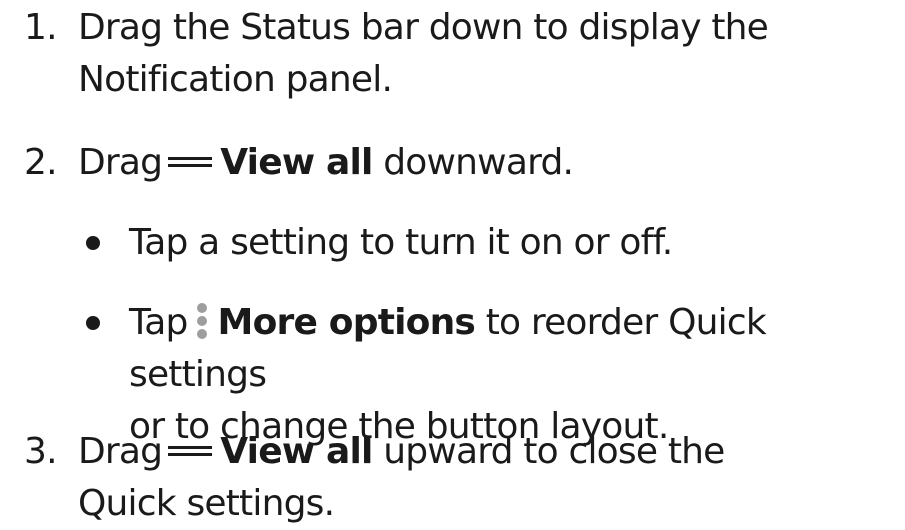  I want to click on step-line: Drag View all upward to close the, so click(478, 452).